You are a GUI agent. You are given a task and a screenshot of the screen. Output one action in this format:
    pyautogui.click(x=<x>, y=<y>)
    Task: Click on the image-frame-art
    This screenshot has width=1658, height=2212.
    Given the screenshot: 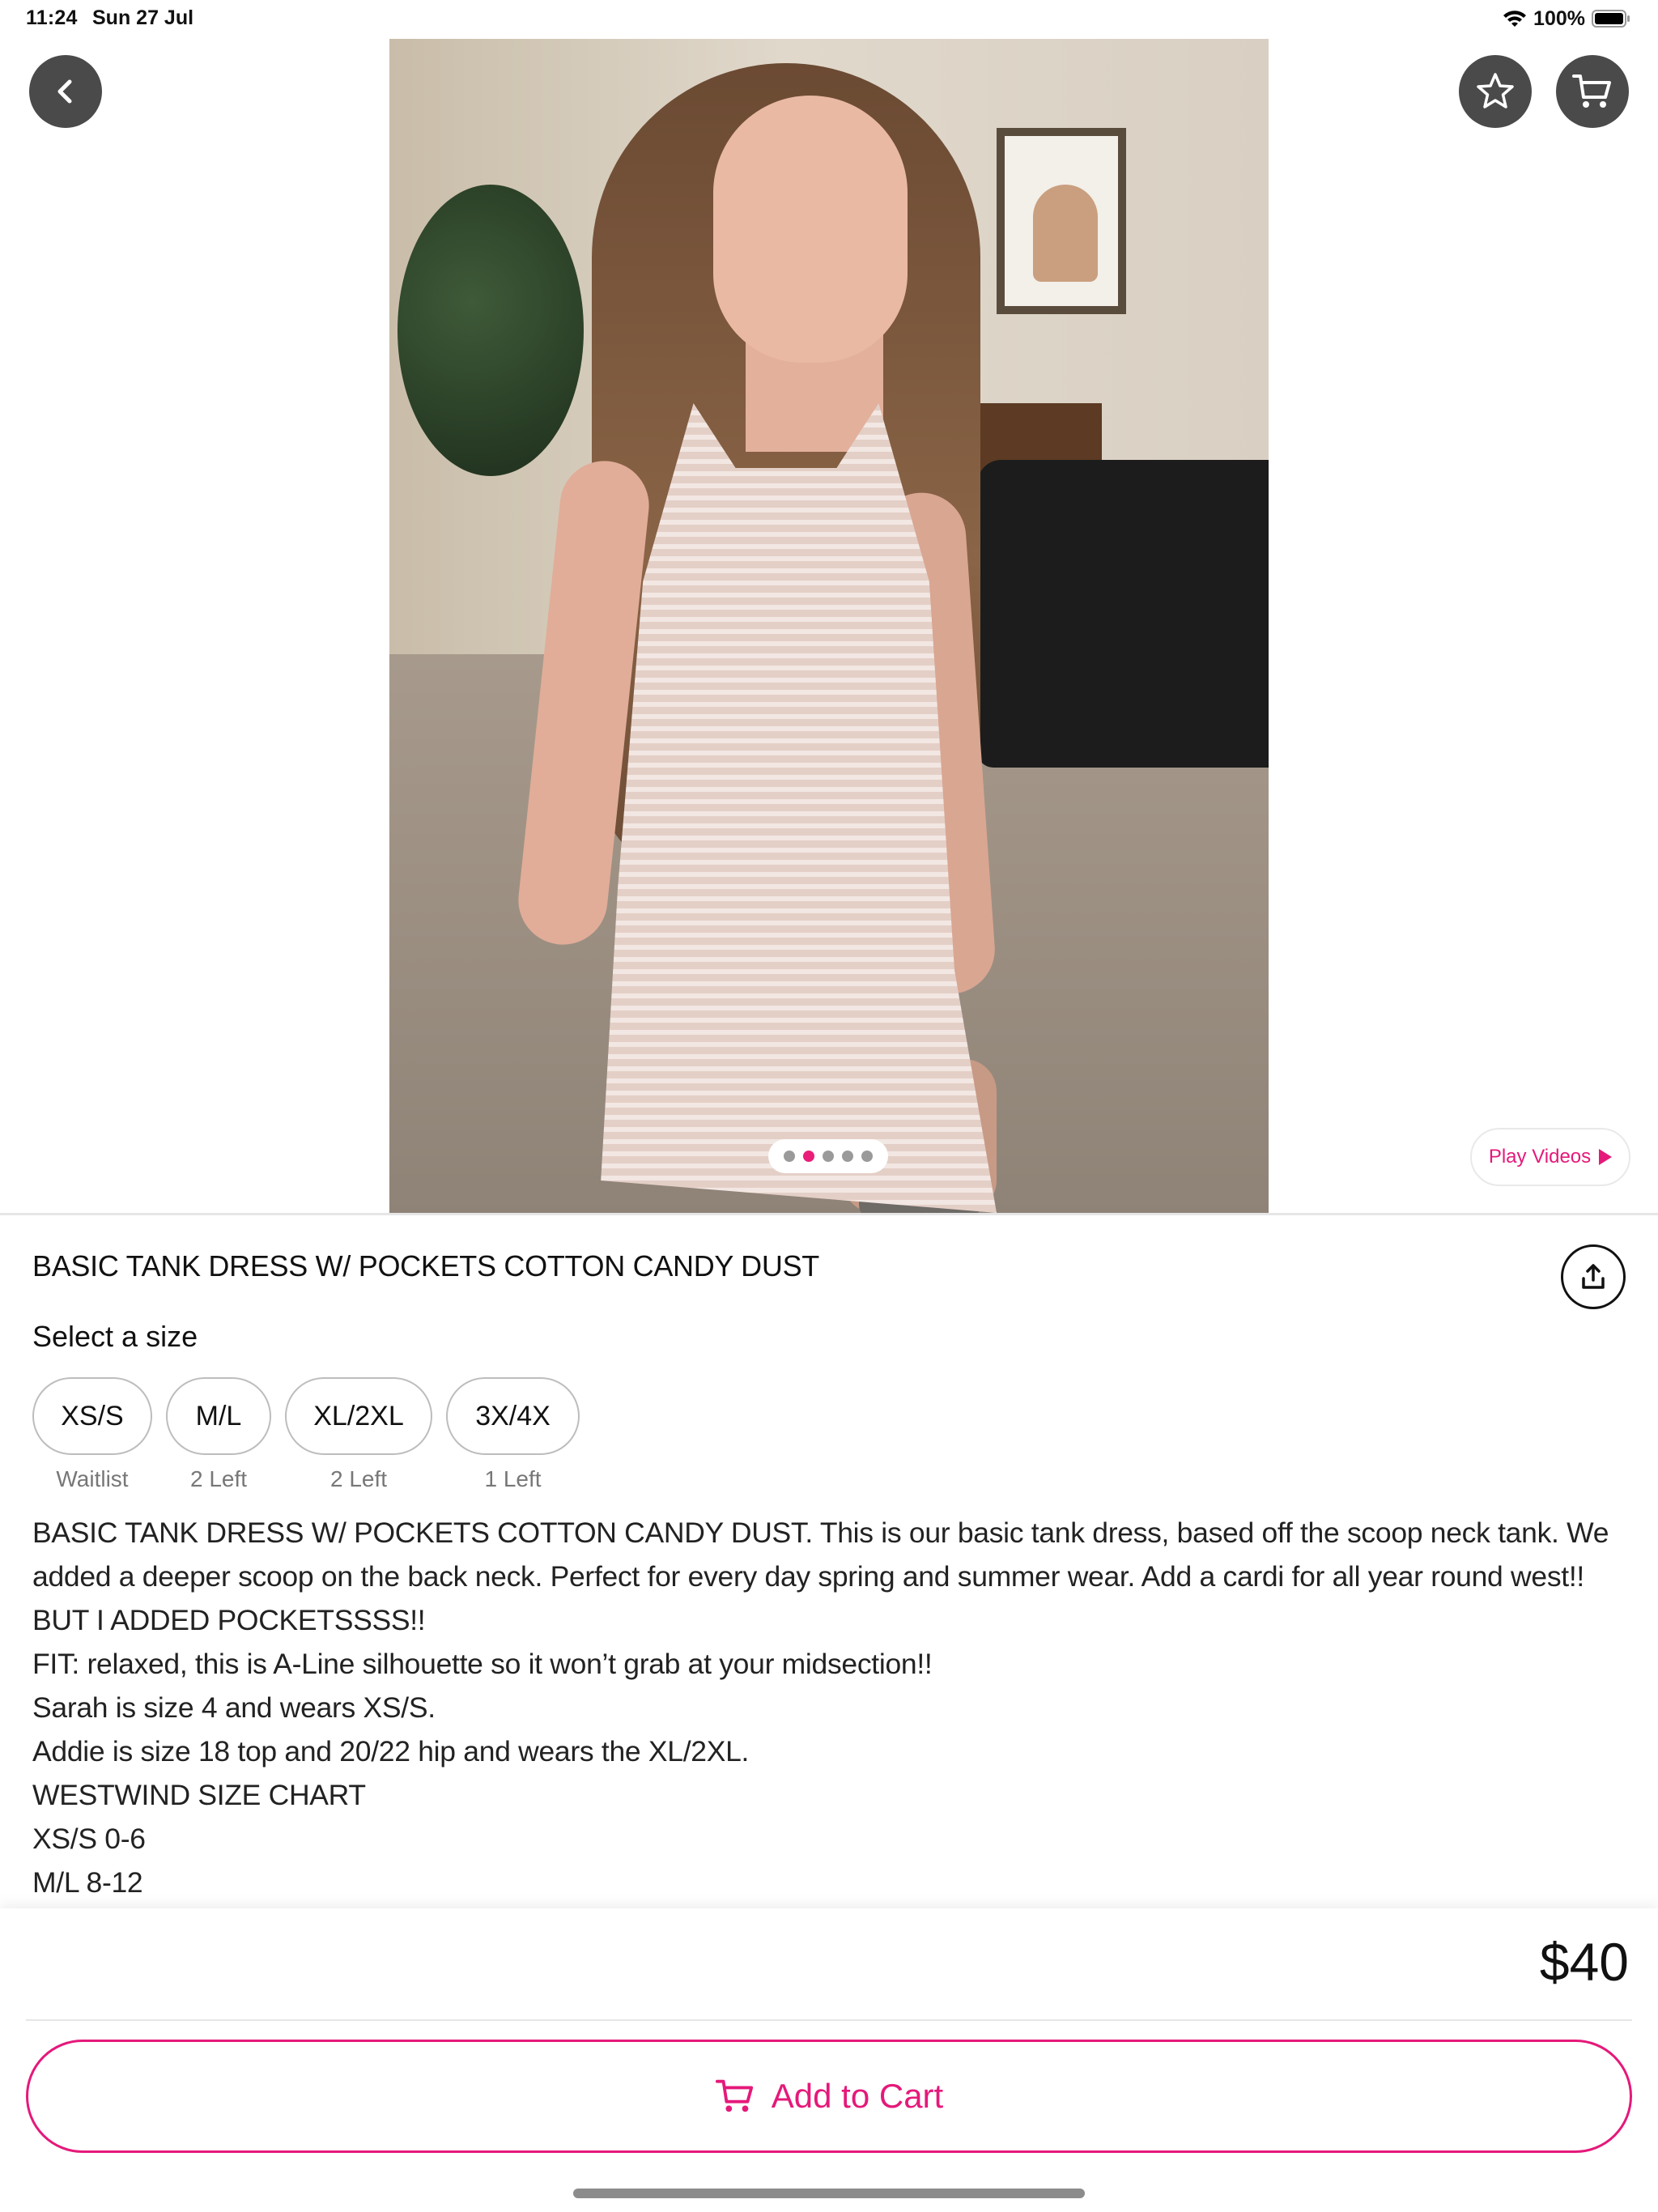 What is the action you would take?
    pyautogui.click(x=1065, y=234)
    